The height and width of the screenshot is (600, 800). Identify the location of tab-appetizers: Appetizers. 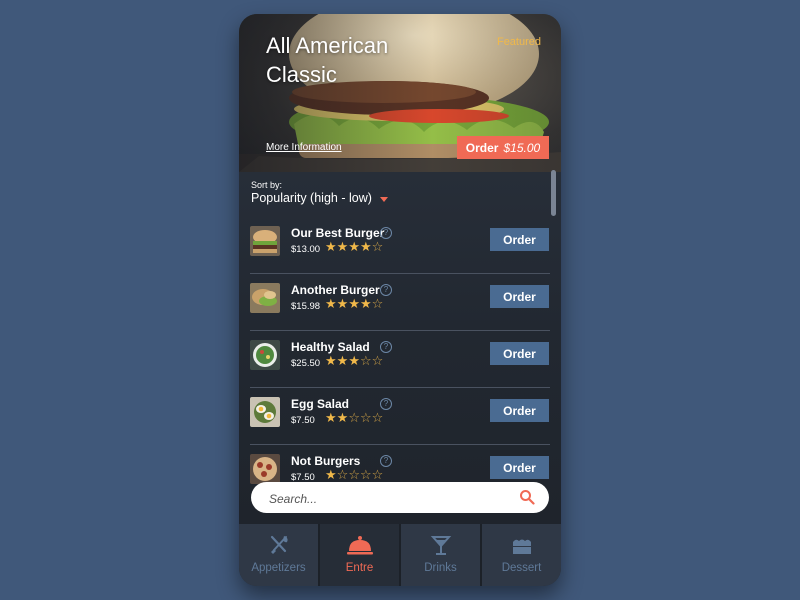
(279, 555).